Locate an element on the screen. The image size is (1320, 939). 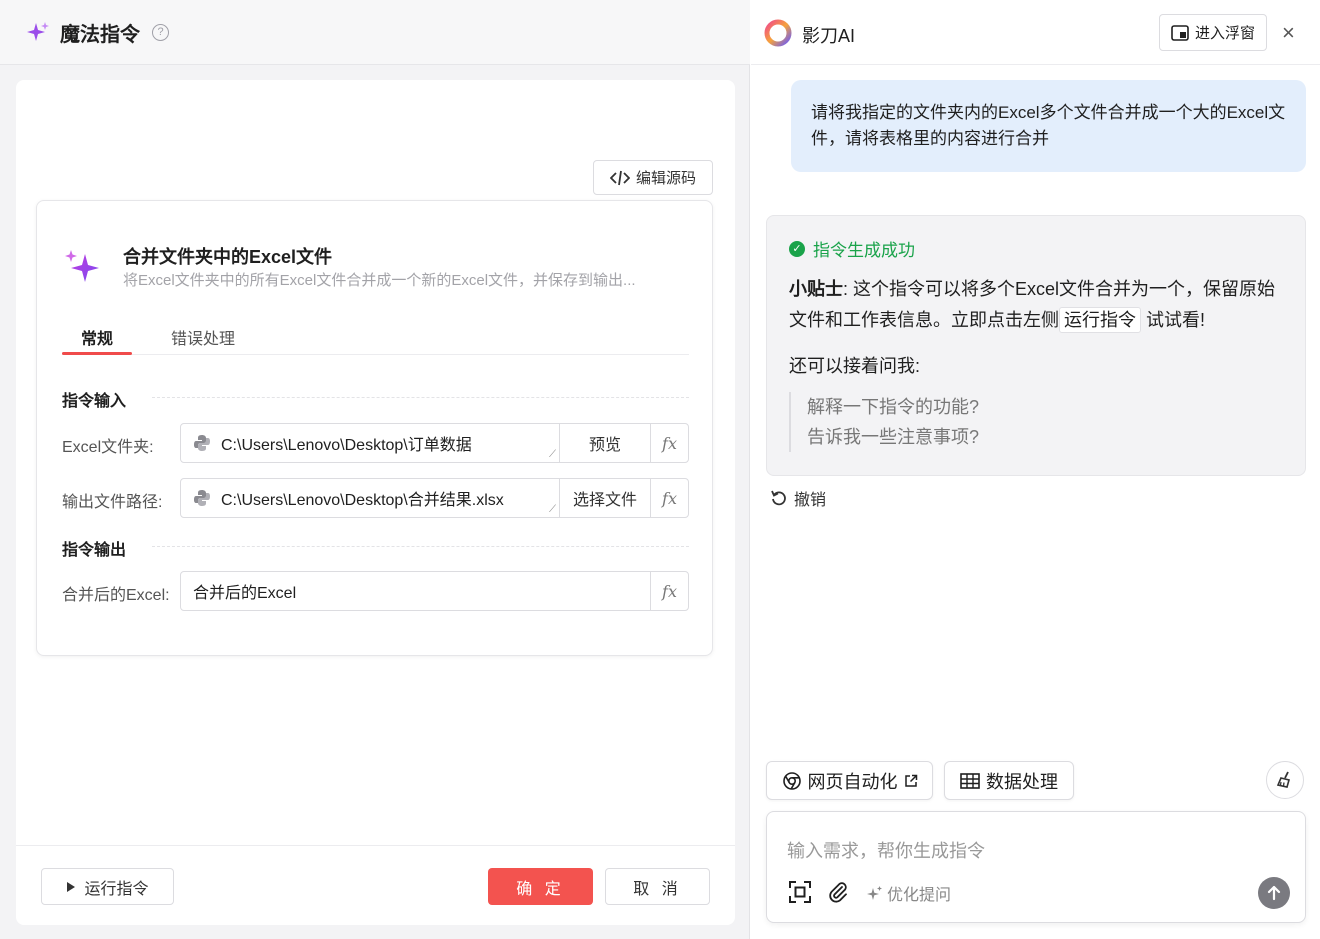
clear-chat-button is located at coordinates (1285, 780).